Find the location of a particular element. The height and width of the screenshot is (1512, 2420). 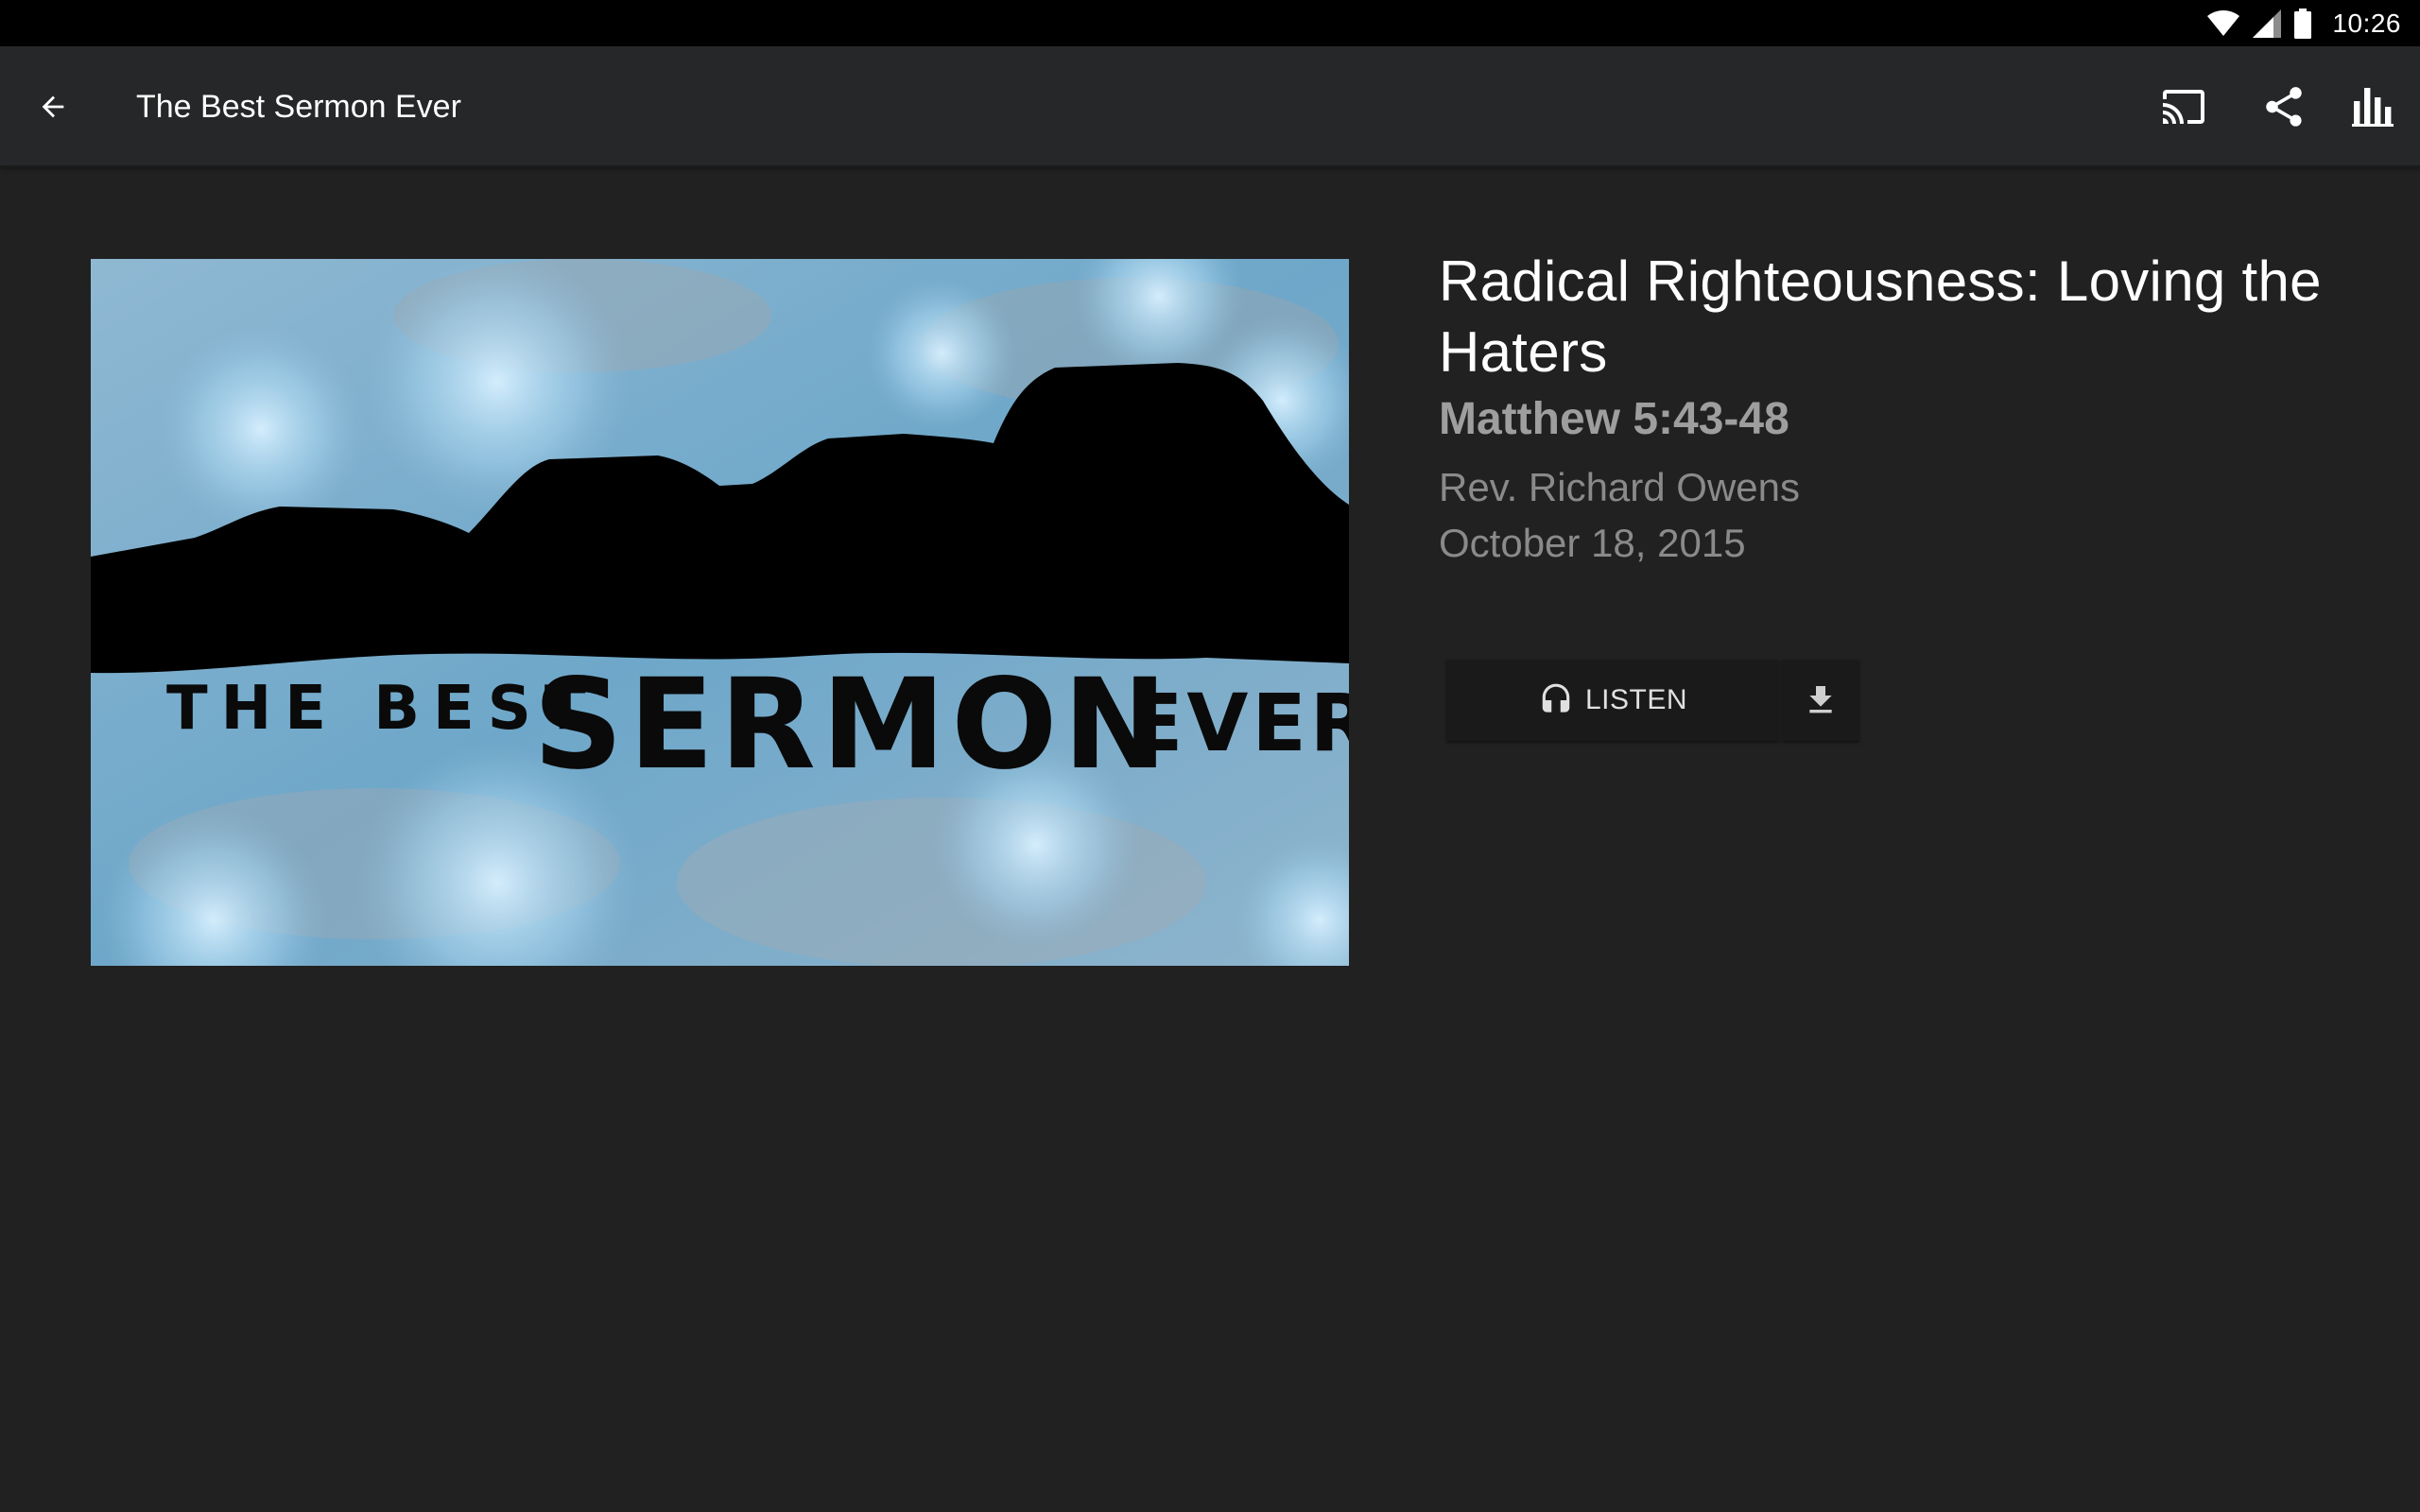

listen-label: LISTEN is located at coordinates (1636, 699).